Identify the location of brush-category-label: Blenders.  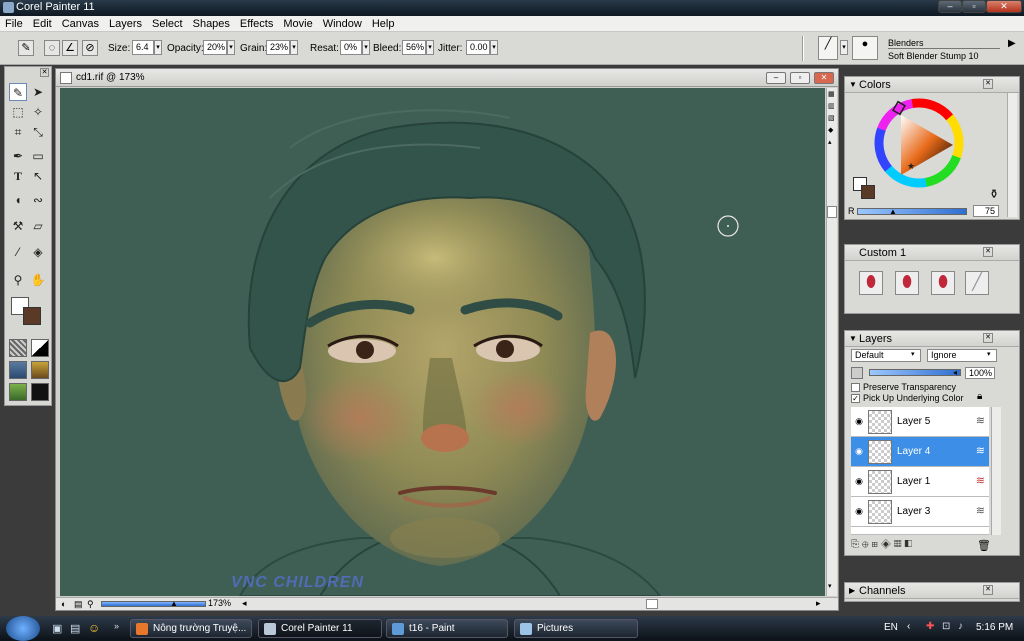
(944, 43).